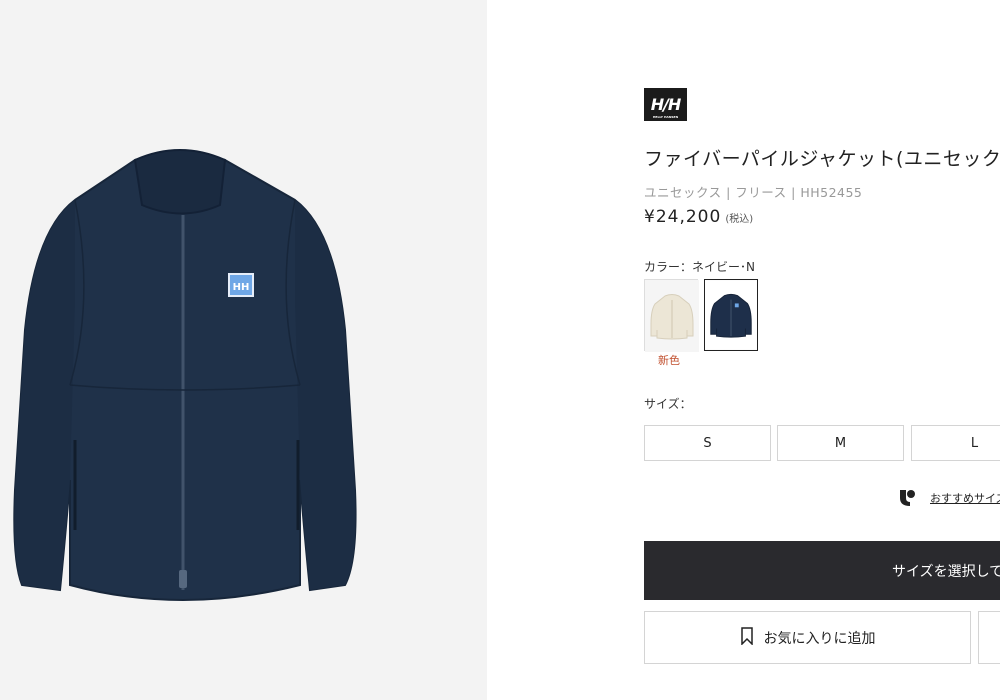  What do you see at coordinates (668, 404) in the screenshot?
I see `size-label: サイズ：` at bounding box center [668, 404].